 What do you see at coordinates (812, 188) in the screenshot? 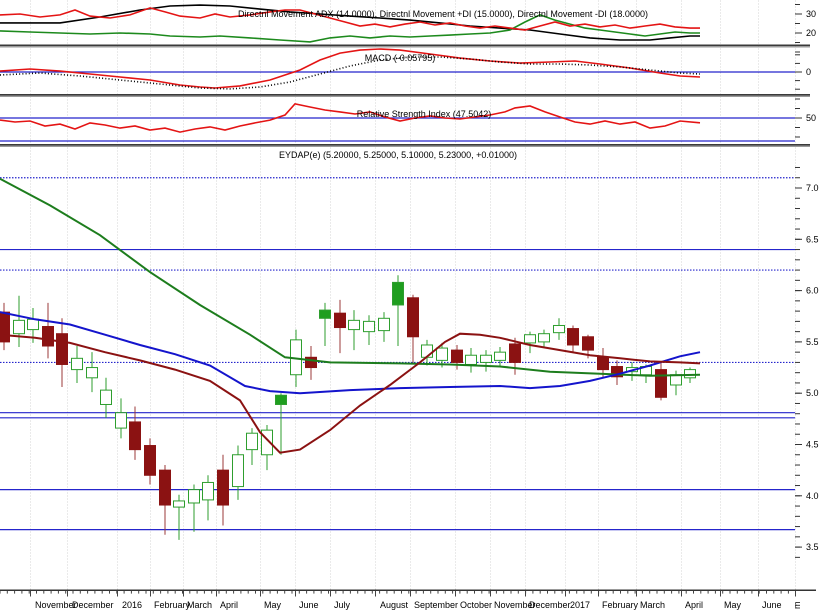
I see `axis-label: 7.0` at bounding box center [812, 188].